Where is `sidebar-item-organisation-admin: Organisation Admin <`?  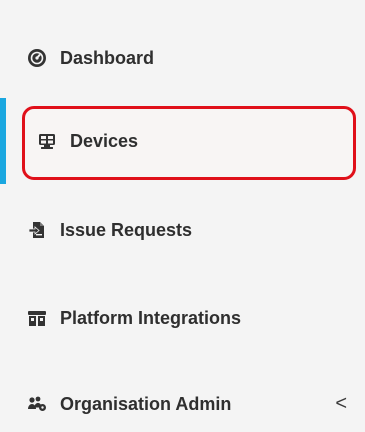 sidebar-item-organisation-admin: Organisation Admin < is located at coordinates (182, 403).